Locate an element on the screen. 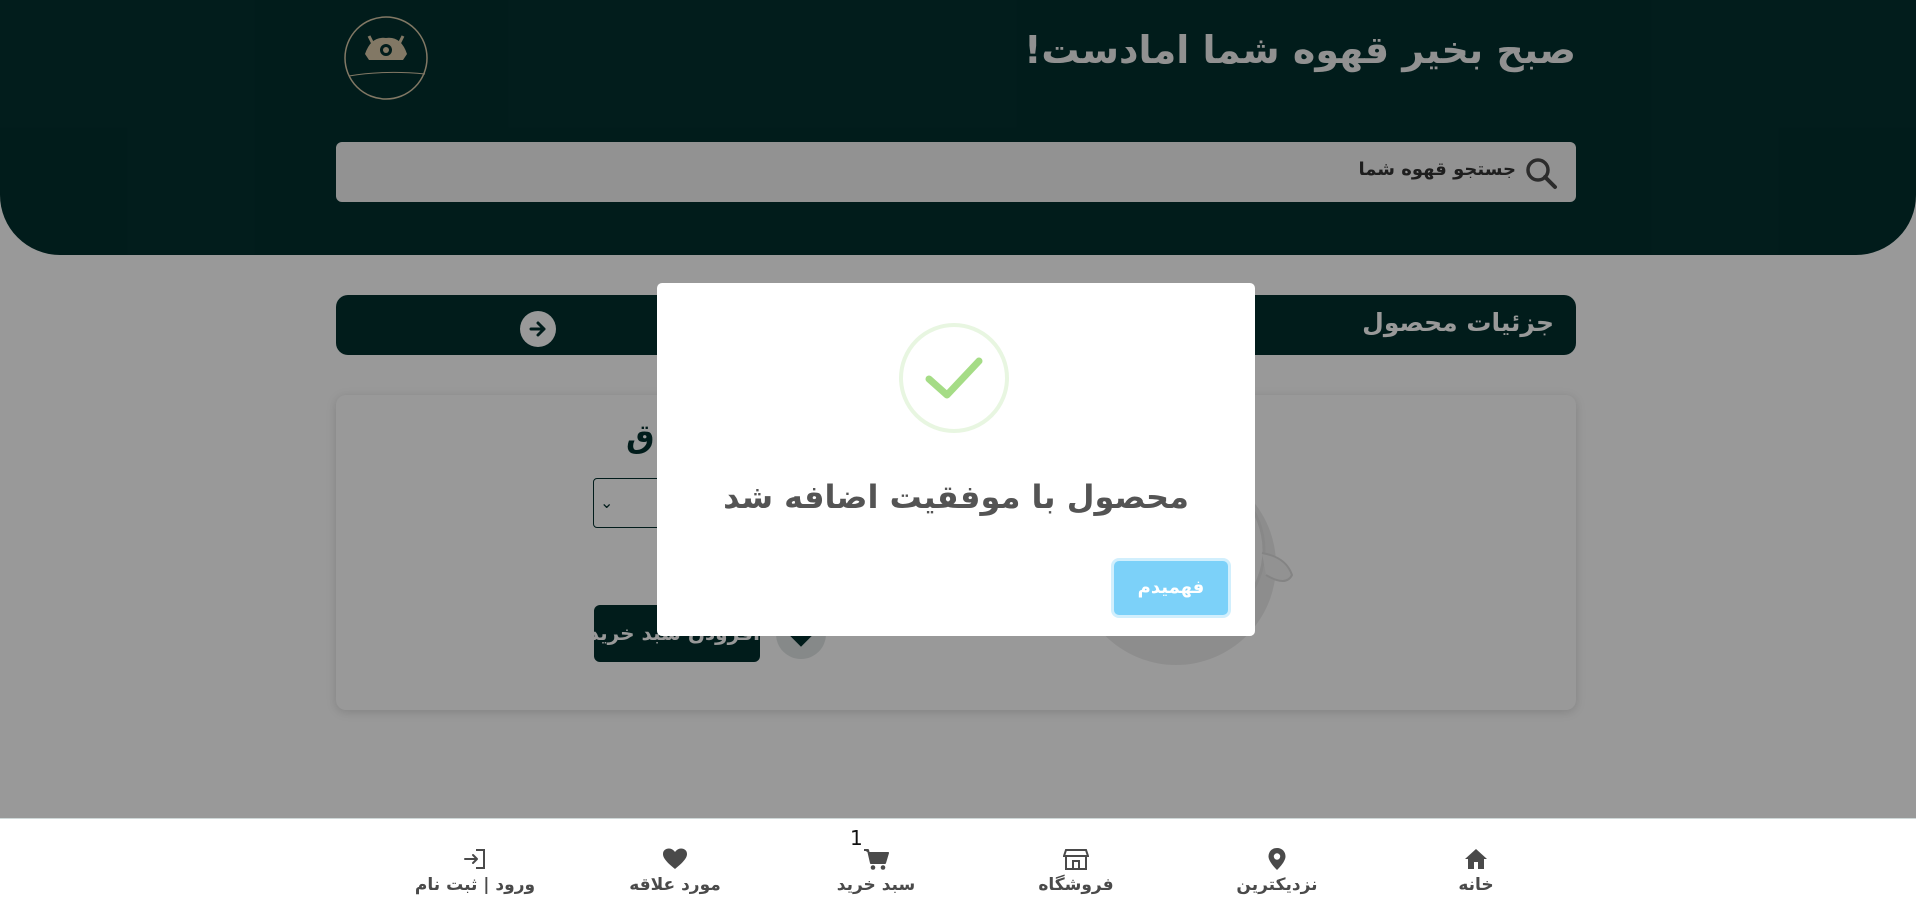 This screenshot has height=923, width=1916. success-check-icon is located at coordinates (954, 378).